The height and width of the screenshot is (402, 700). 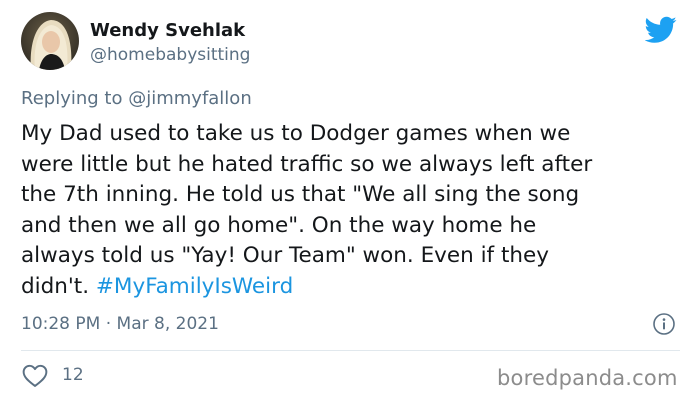 I want to click on avatar-image, so click(x=50, y=41).